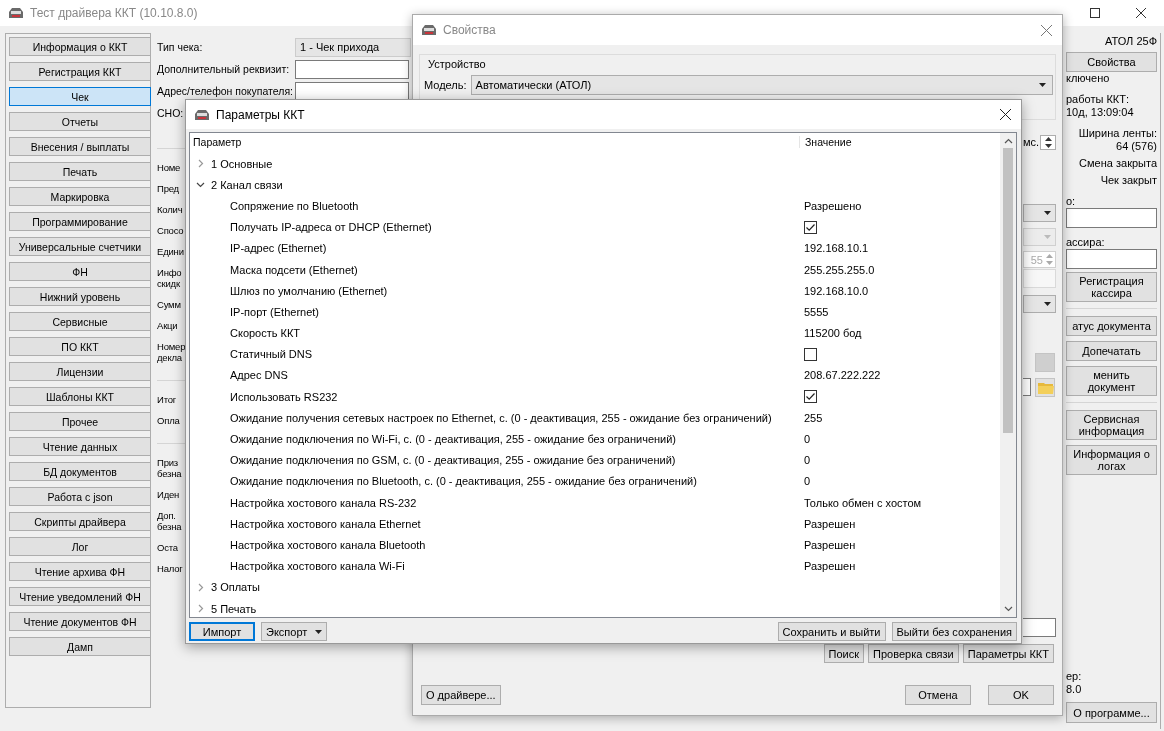 The image size is (1164, 731). Describe the element at coordinates (831, 631) in the screenshot. I see `save-and-exit-button: Сохранить и выйти` at that location.